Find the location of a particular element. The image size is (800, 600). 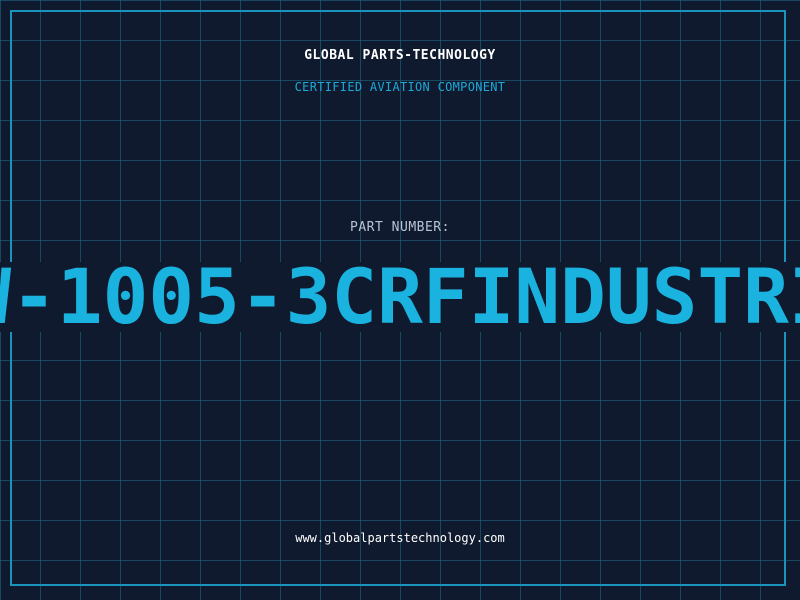

company-name: GLOBAL PARTS-TECHNOLOGY is located at coordinates (400, 55).